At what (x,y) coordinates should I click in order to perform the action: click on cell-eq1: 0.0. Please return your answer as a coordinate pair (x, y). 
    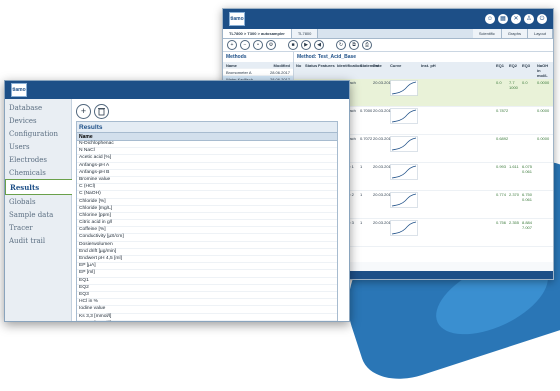
    Looking at the image, I should click on (499, 82).